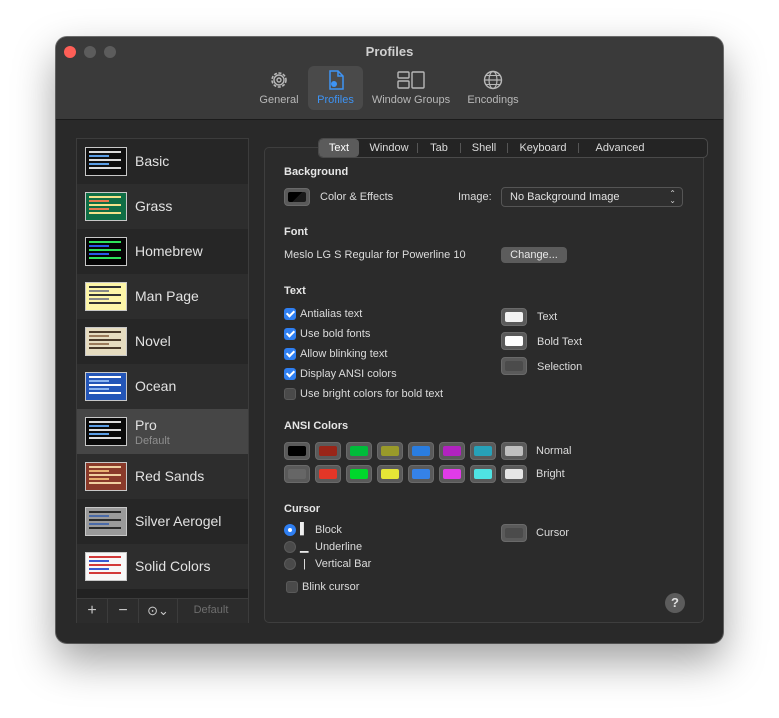  I want to click on profile-item: Grass, so click(162, 206).